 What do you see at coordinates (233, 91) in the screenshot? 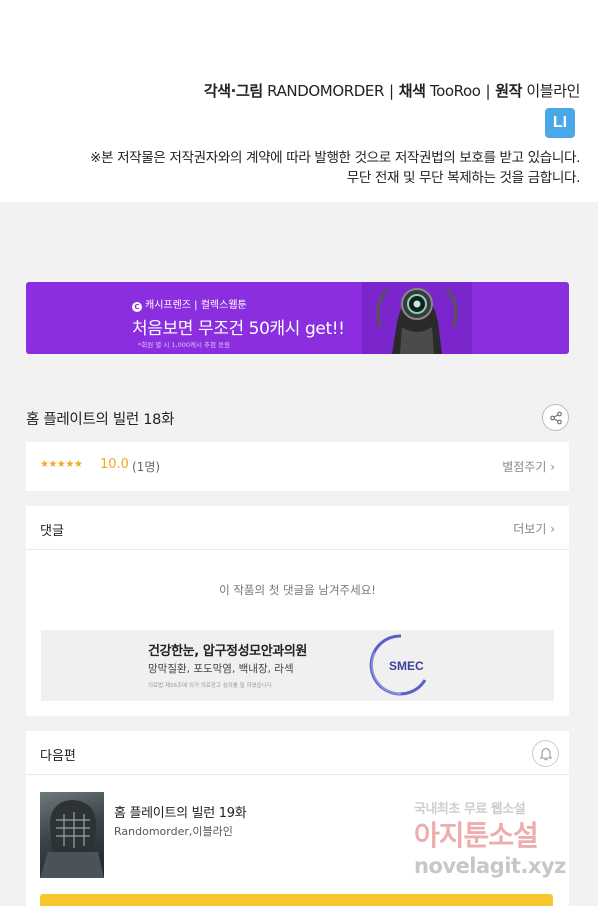
I see `art-label: 각색·그림` at bounding box center [233, 91].